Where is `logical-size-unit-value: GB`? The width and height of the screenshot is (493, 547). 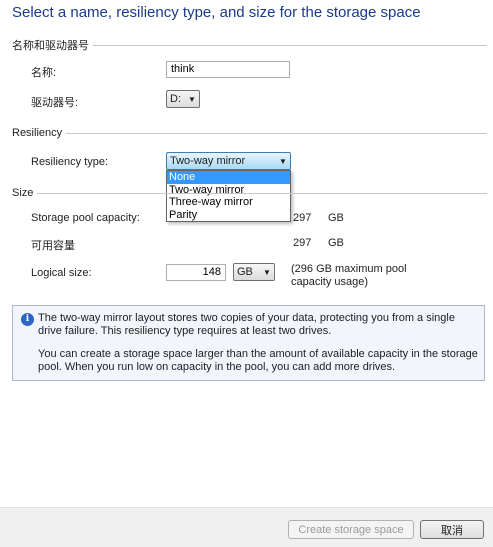 logical-size-unit-value: GB is located at coordinates (245, 272).